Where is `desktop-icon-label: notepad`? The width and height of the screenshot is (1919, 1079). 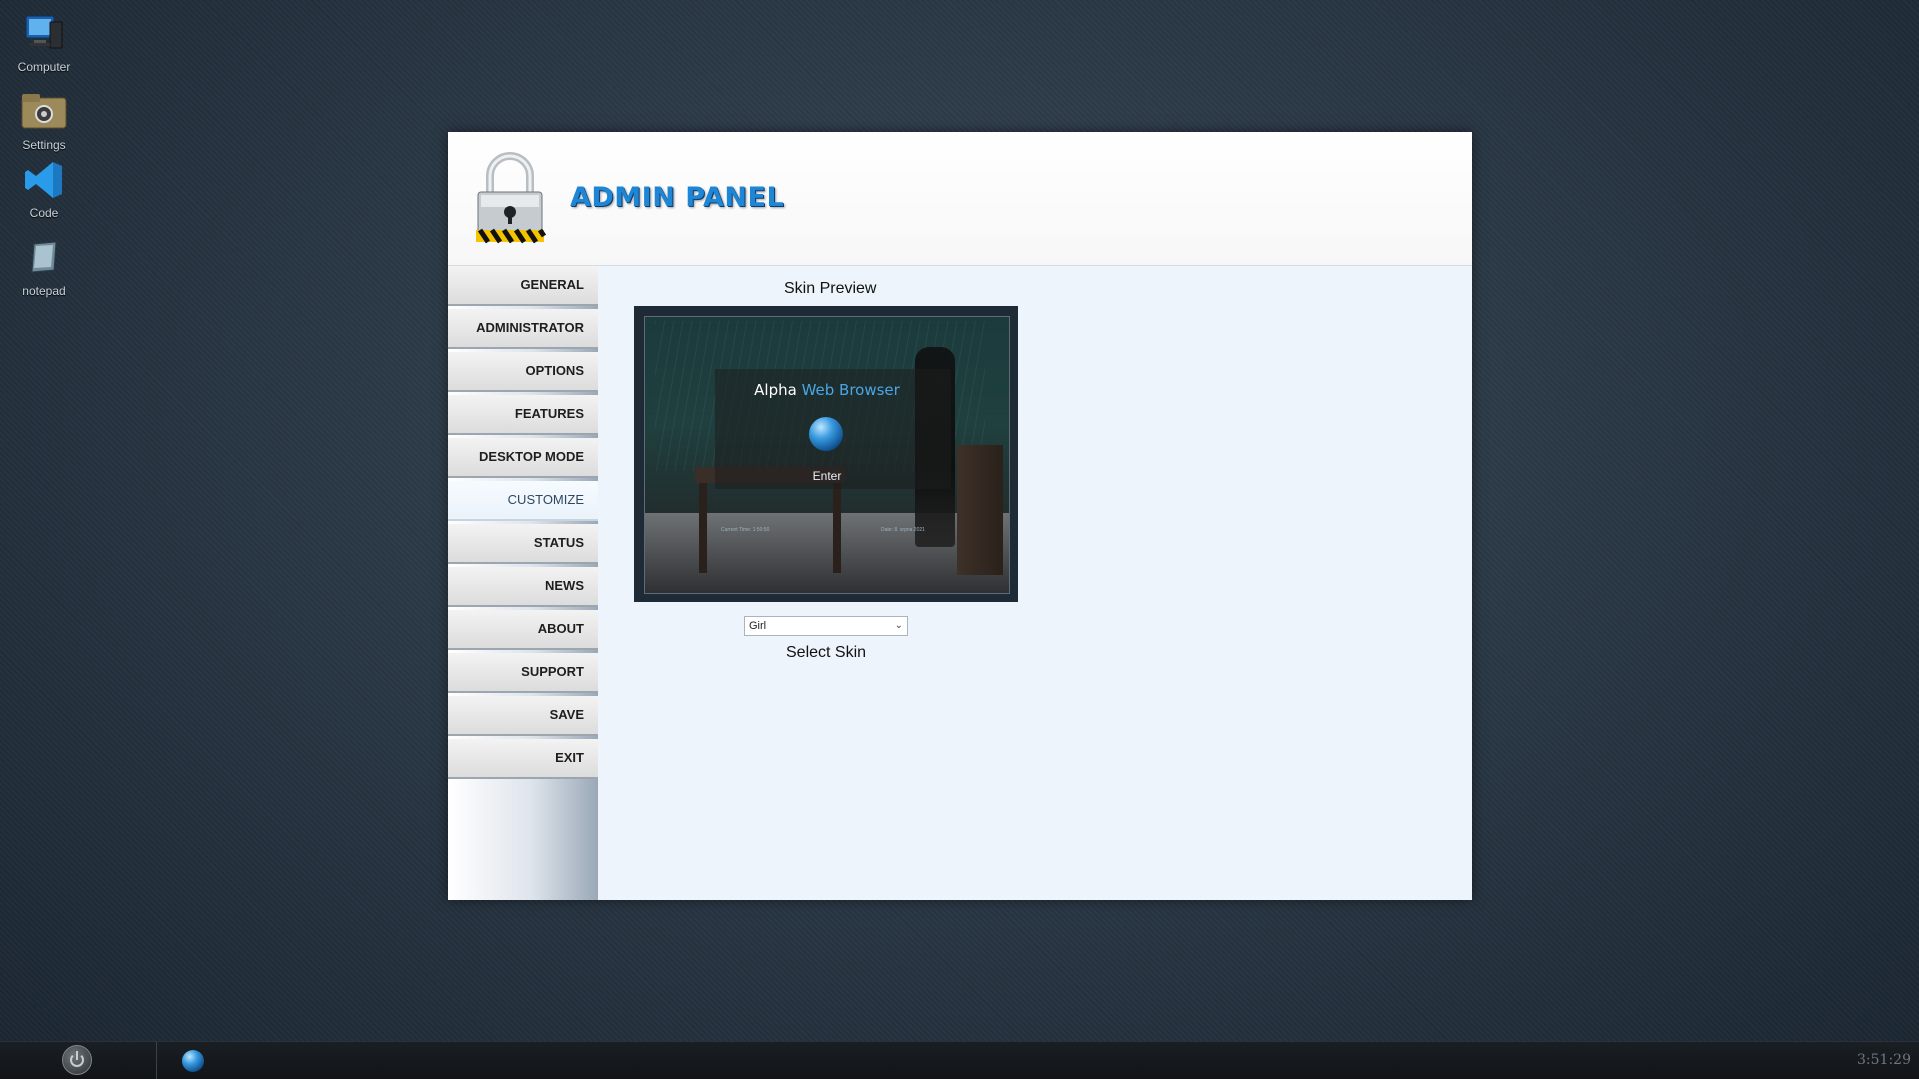
desktop-icon-label: notepad is located at coordinates (44, 291).